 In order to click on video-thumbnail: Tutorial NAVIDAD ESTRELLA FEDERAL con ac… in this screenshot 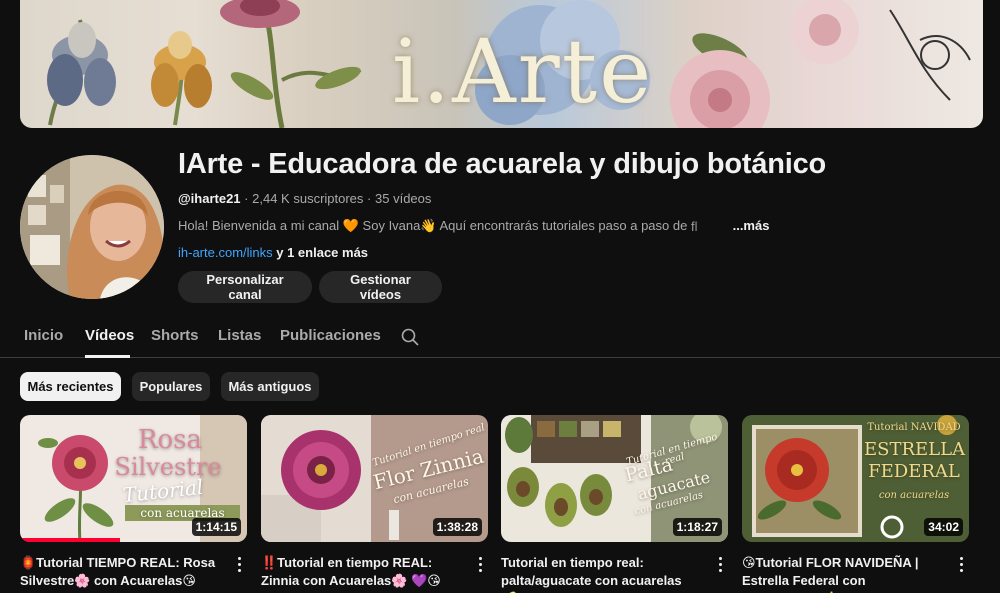, I will do `click(855, 478)`.